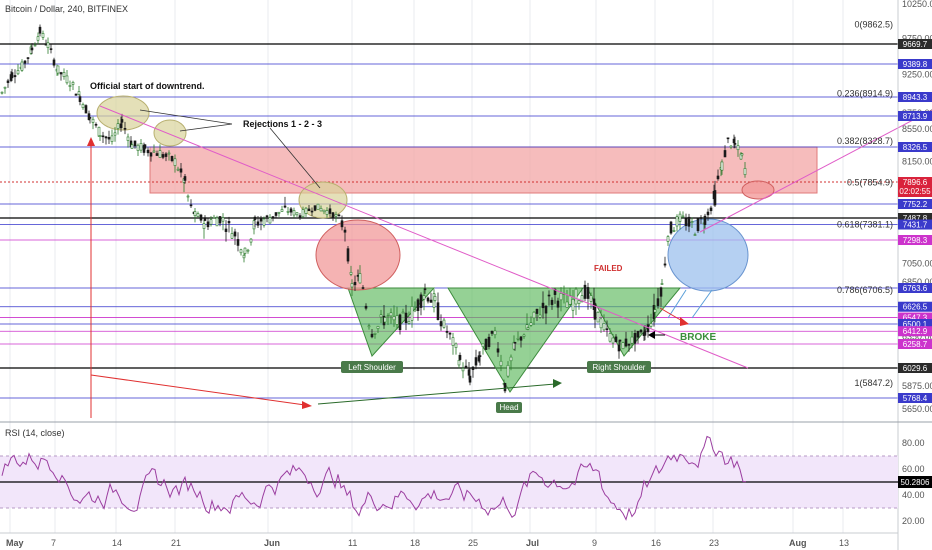  Describe the element at coordinates (915, 482) in the screenshot. I see `rsi-current-value: 50.2806` at that location.